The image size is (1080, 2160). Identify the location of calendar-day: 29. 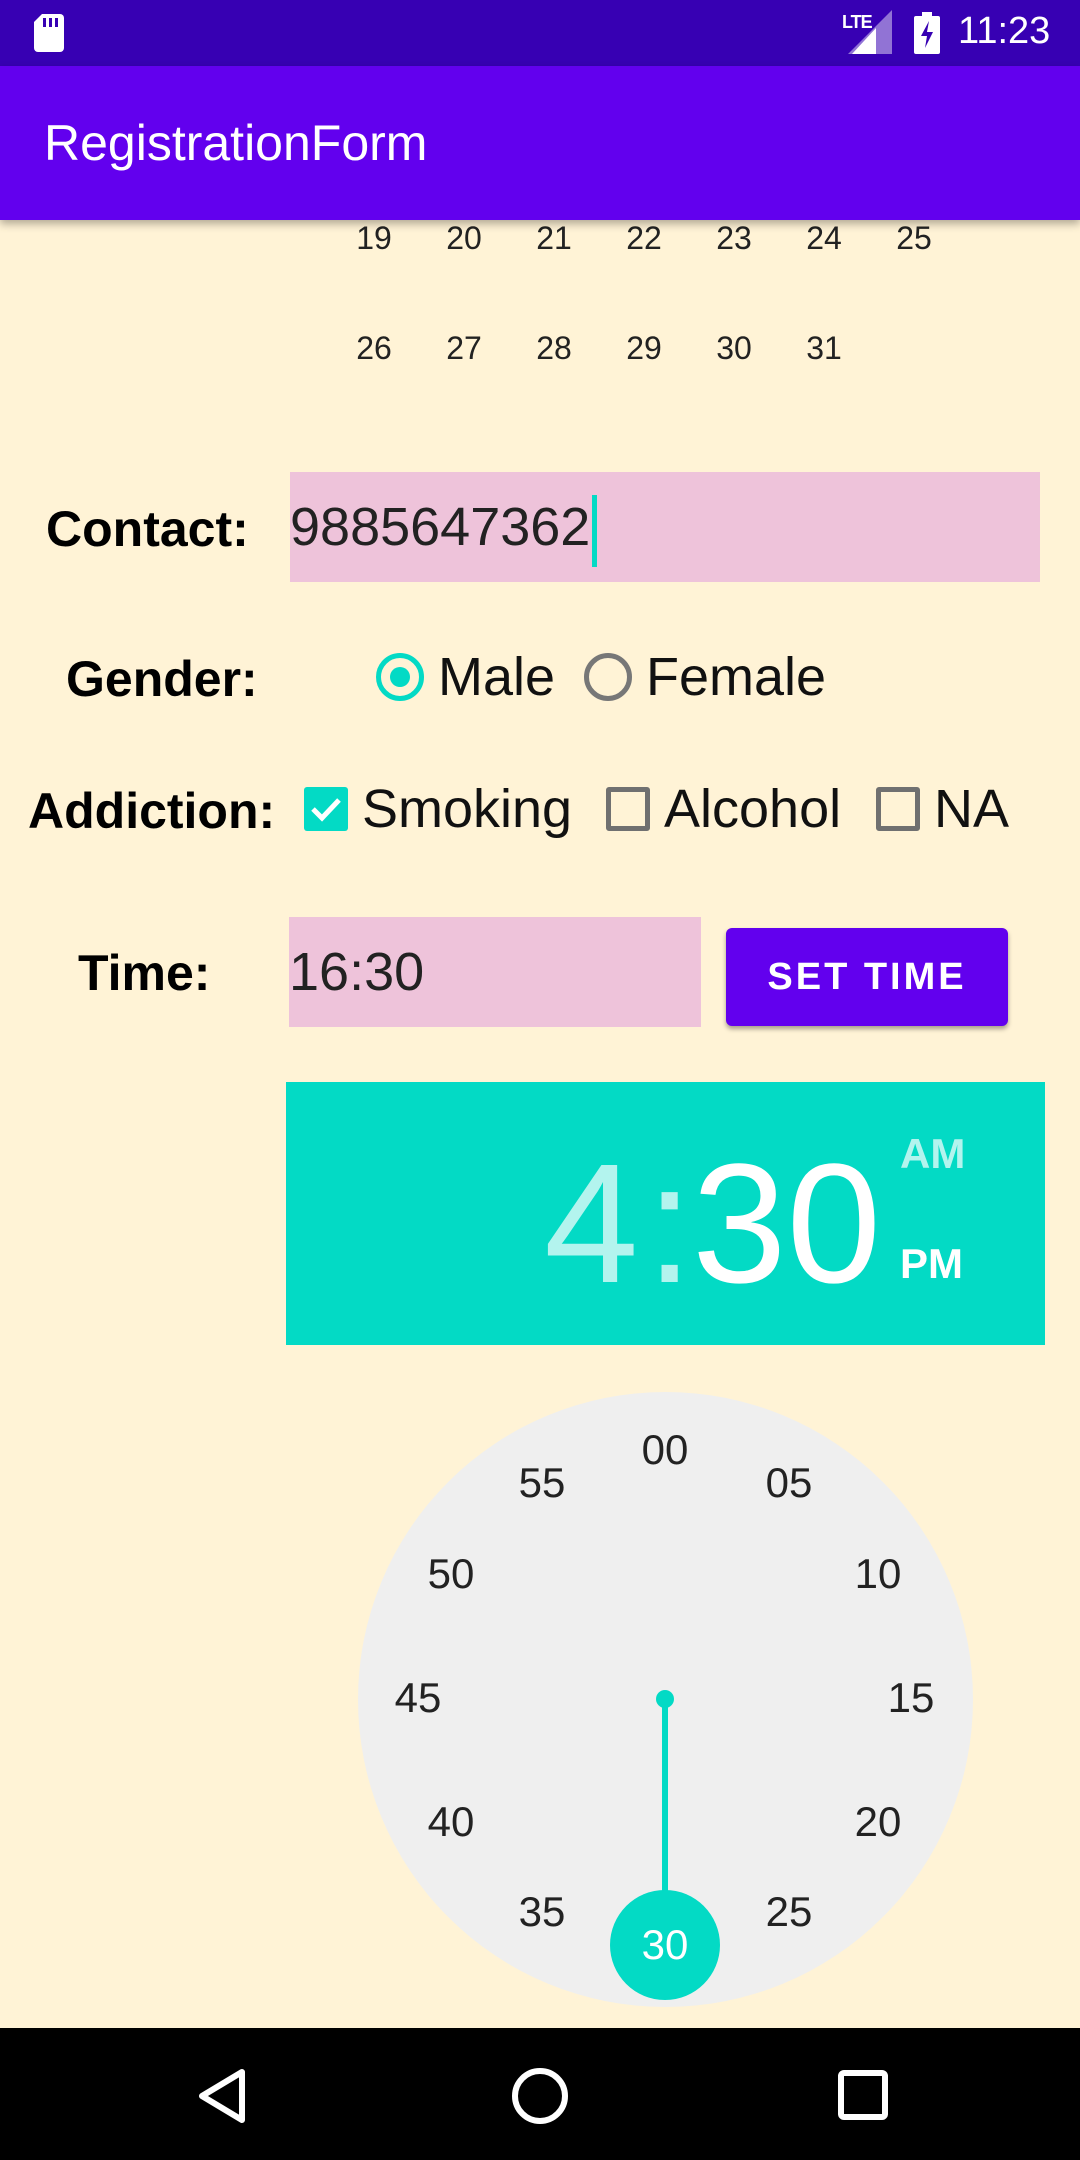
(644, 348).